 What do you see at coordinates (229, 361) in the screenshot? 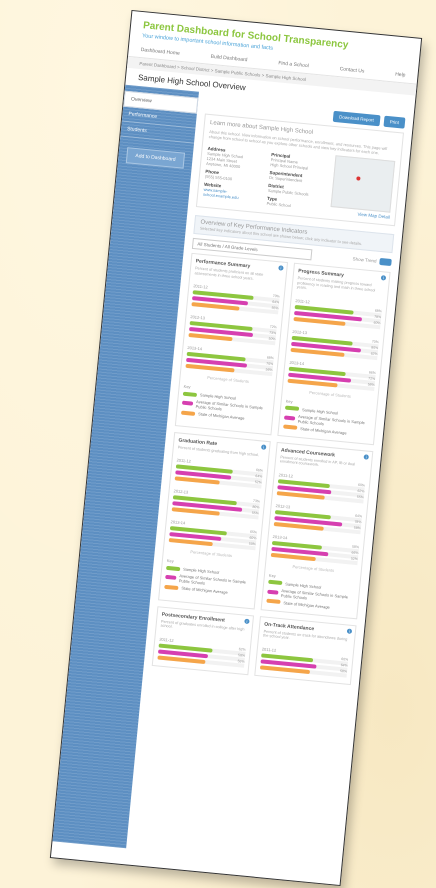
I see `year-group: 2013-14 68% 70% 56%` at bounding box center [229, 361].